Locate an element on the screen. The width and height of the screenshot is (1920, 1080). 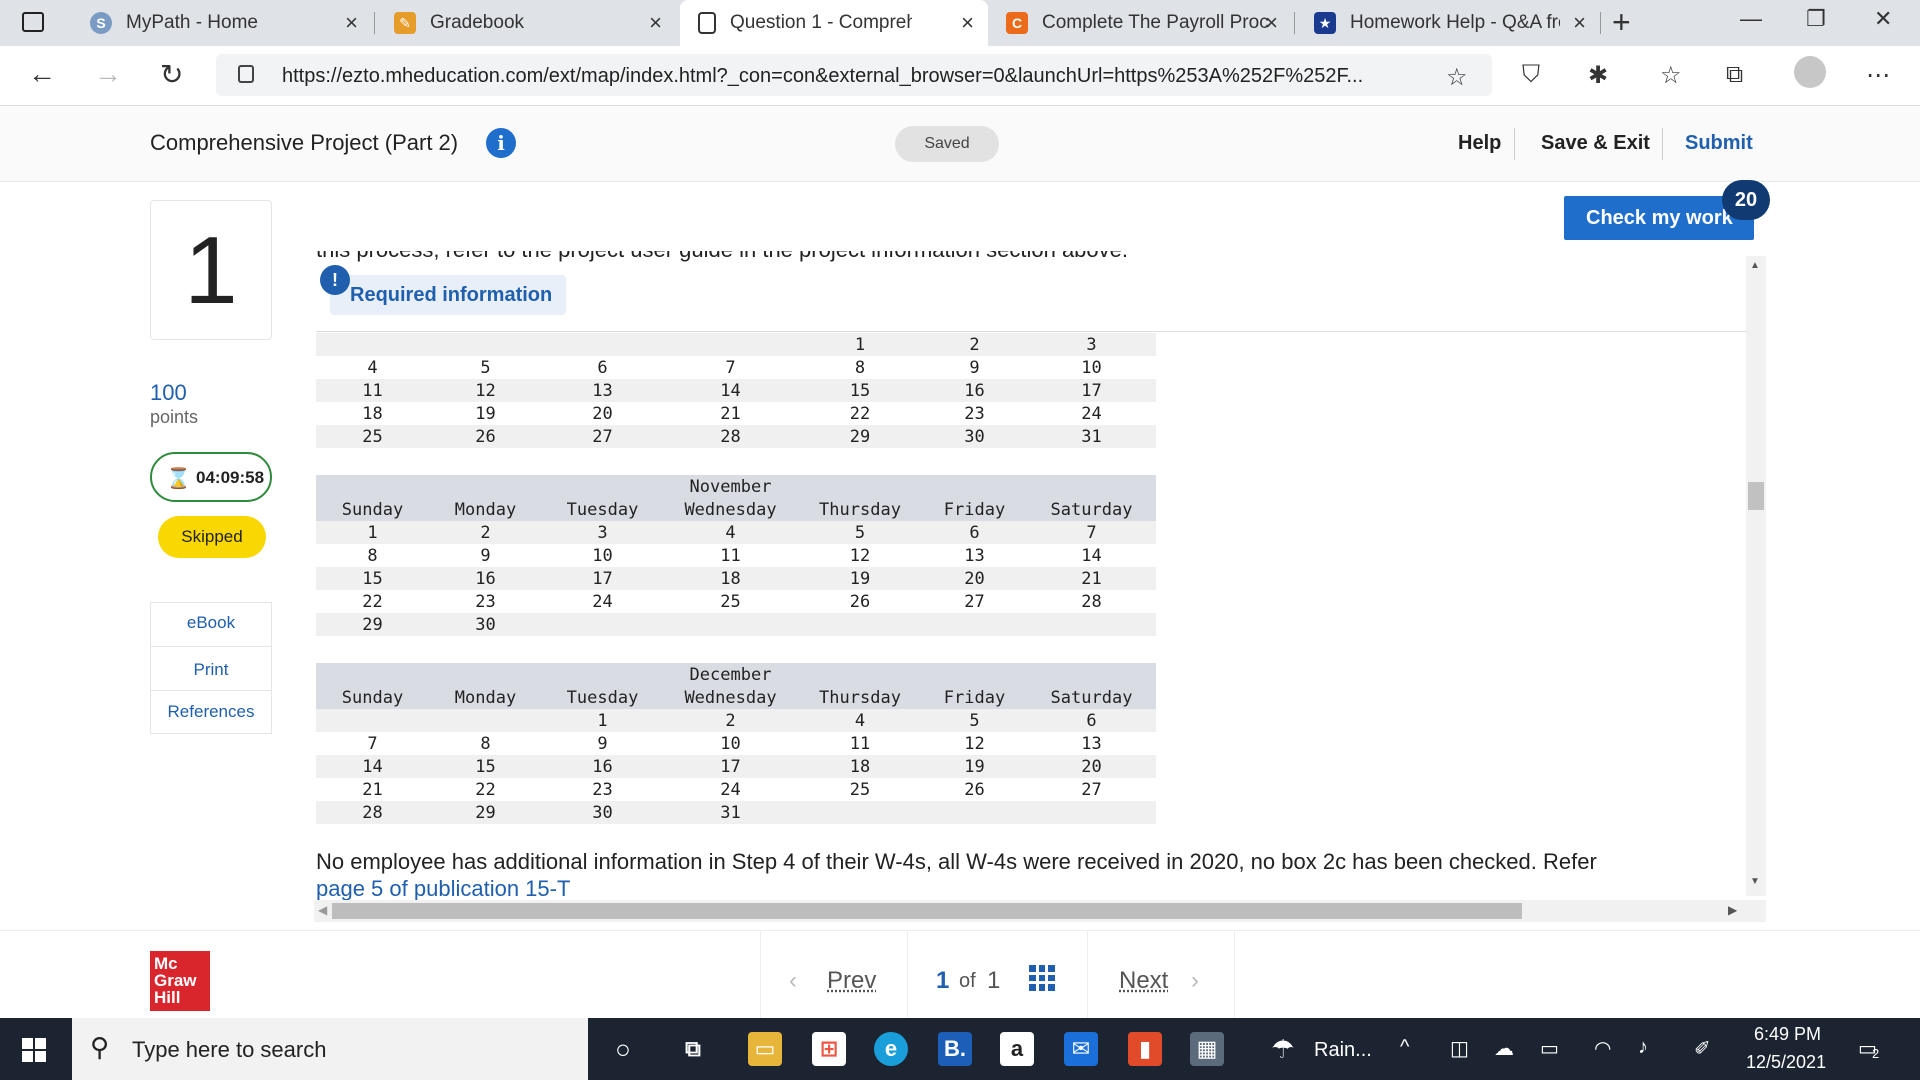
required-information-button: ! Required information is located at coordinates (443, 290).